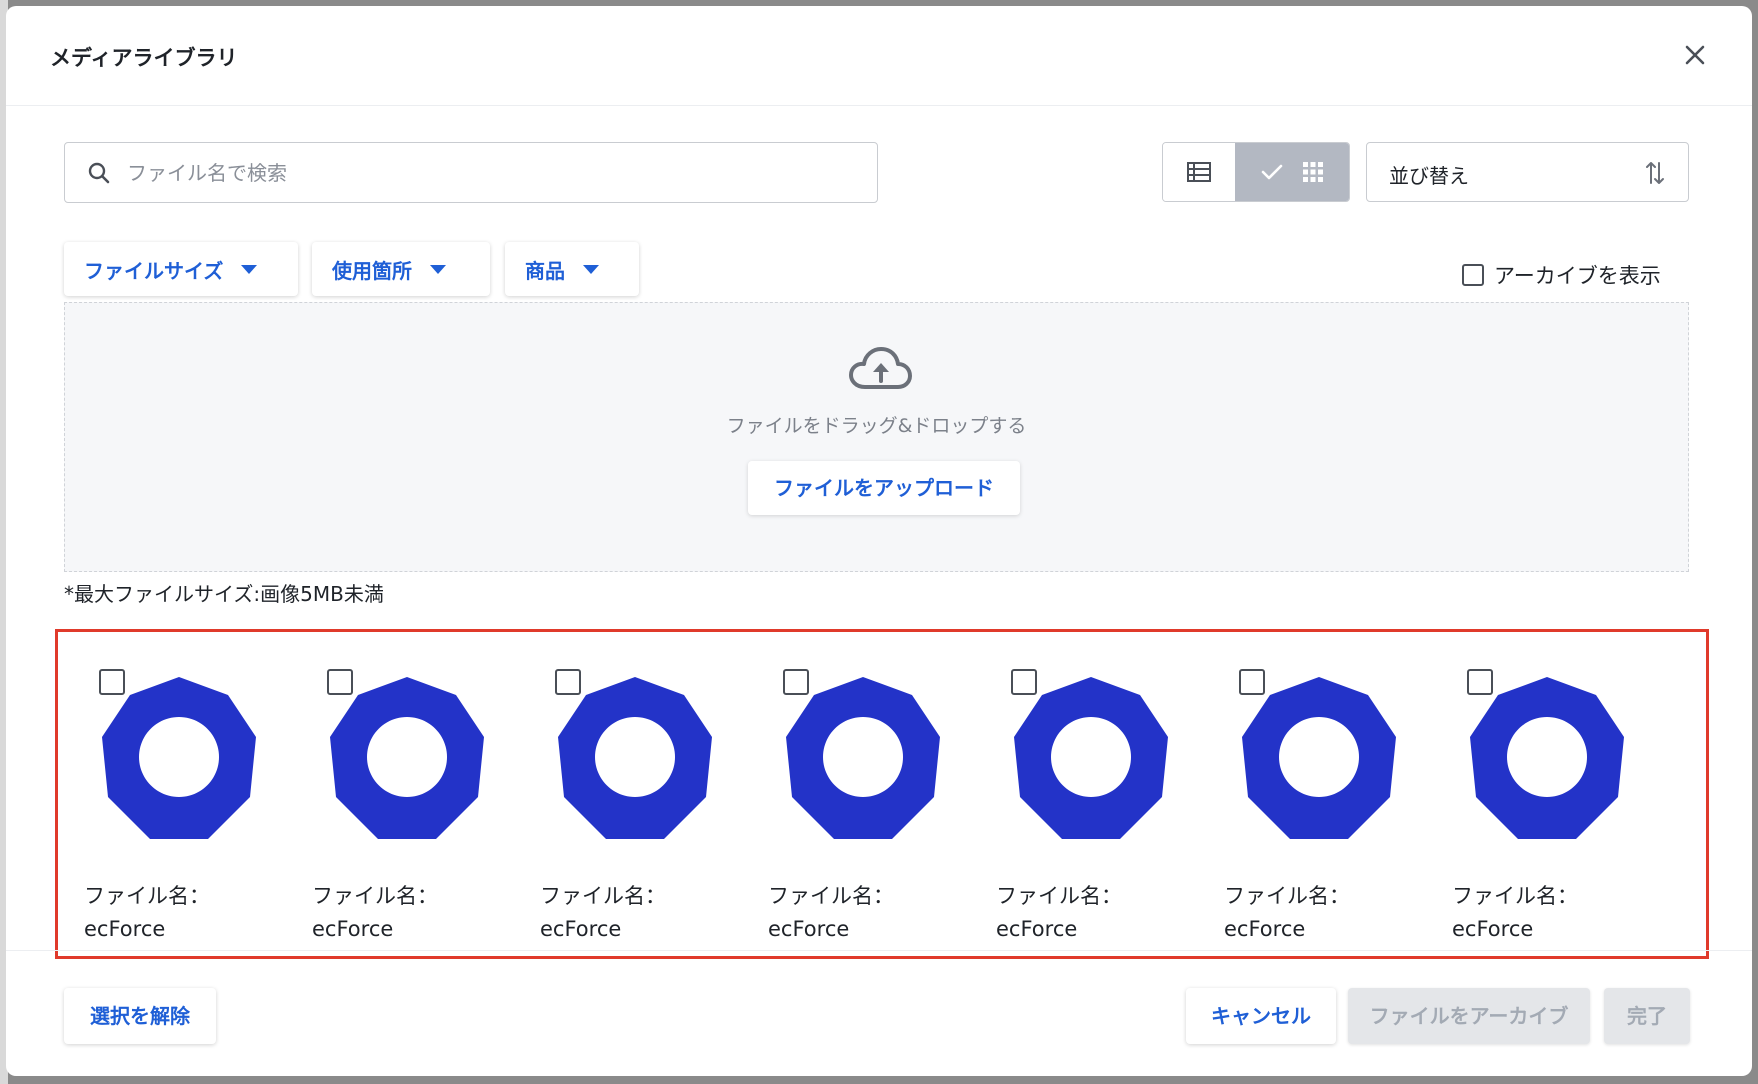 Image resolution: width=1758 pixels, height=1084 pixels. I want to click on cancel-button: キャンセル, so click(1261, 1016).